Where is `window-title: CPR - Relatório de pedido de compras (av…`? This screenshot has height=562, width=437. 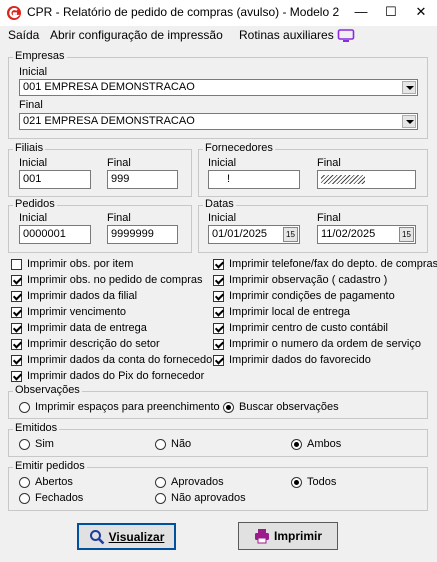 window-title: CPR - Relatório de pedido de compras (av… is located at coordinates (183, 12).